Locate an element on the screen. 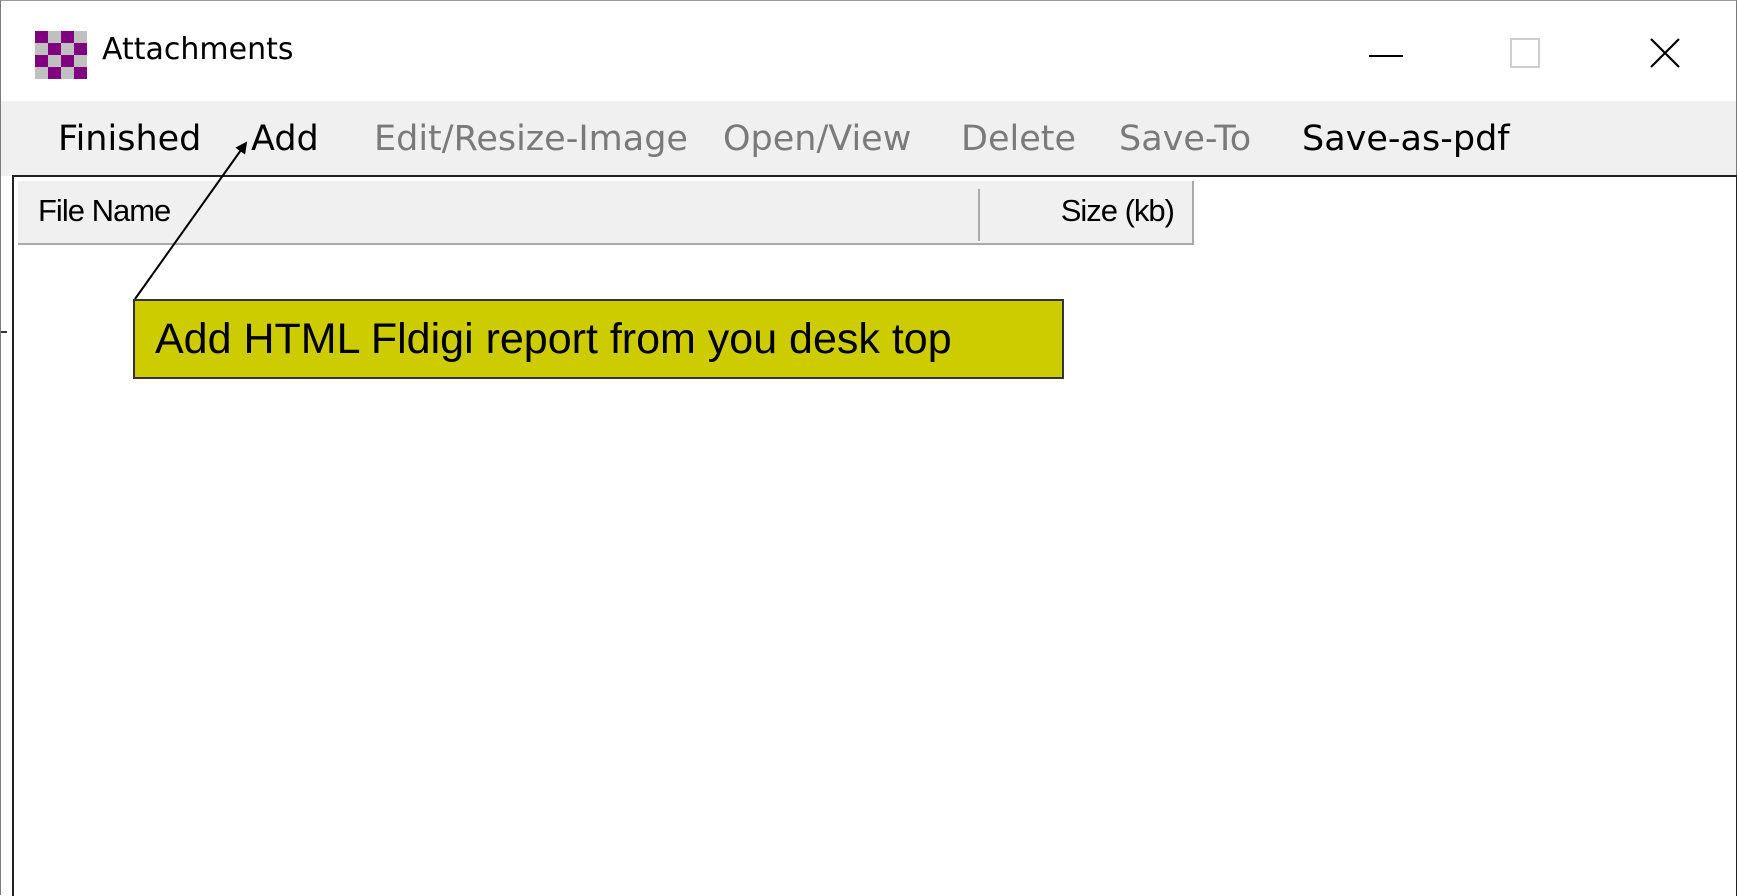 This screenshot has width=1737, height=896. maximize-button is located at coordinates (1525, 54).